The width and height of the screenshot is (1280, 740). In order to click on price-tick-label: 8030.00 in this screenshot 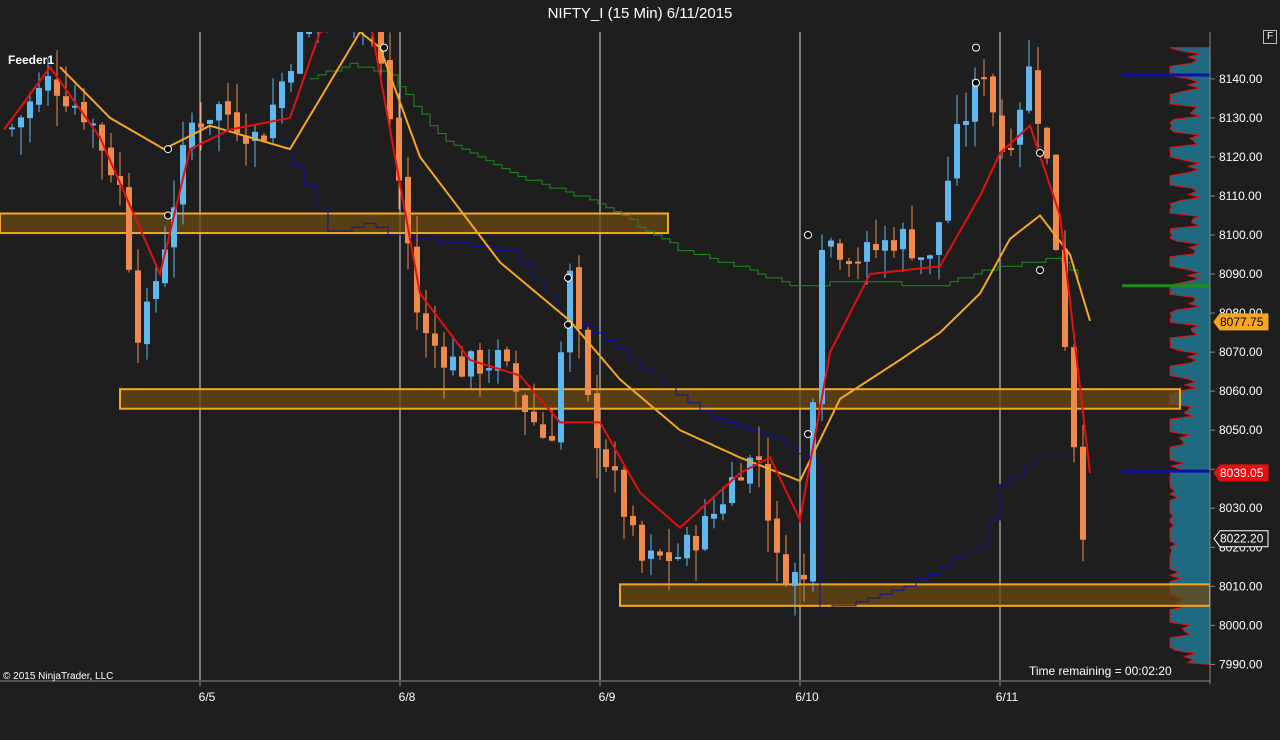, I will do `click(1241, 508)`.